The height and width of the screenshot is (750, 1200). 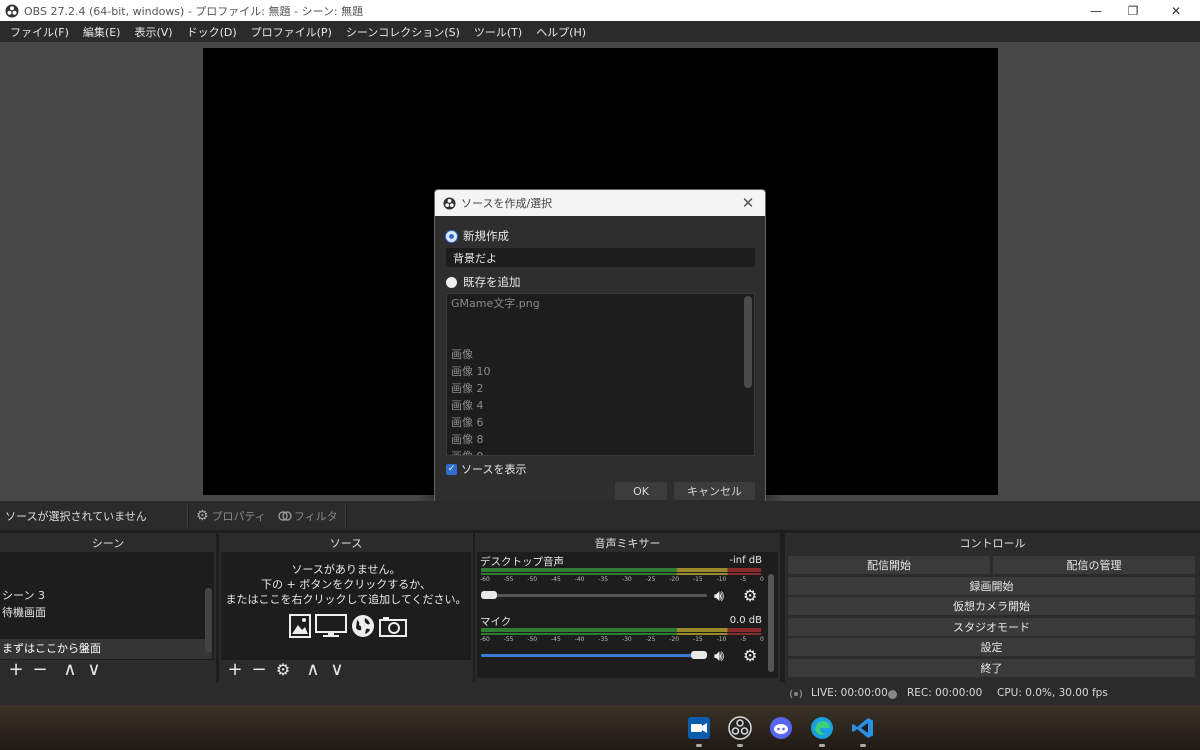 What do you see at coordinates (489, 595) in the screenshot?
I see `desktop-volume-handle` at bounding box center [489, 595].